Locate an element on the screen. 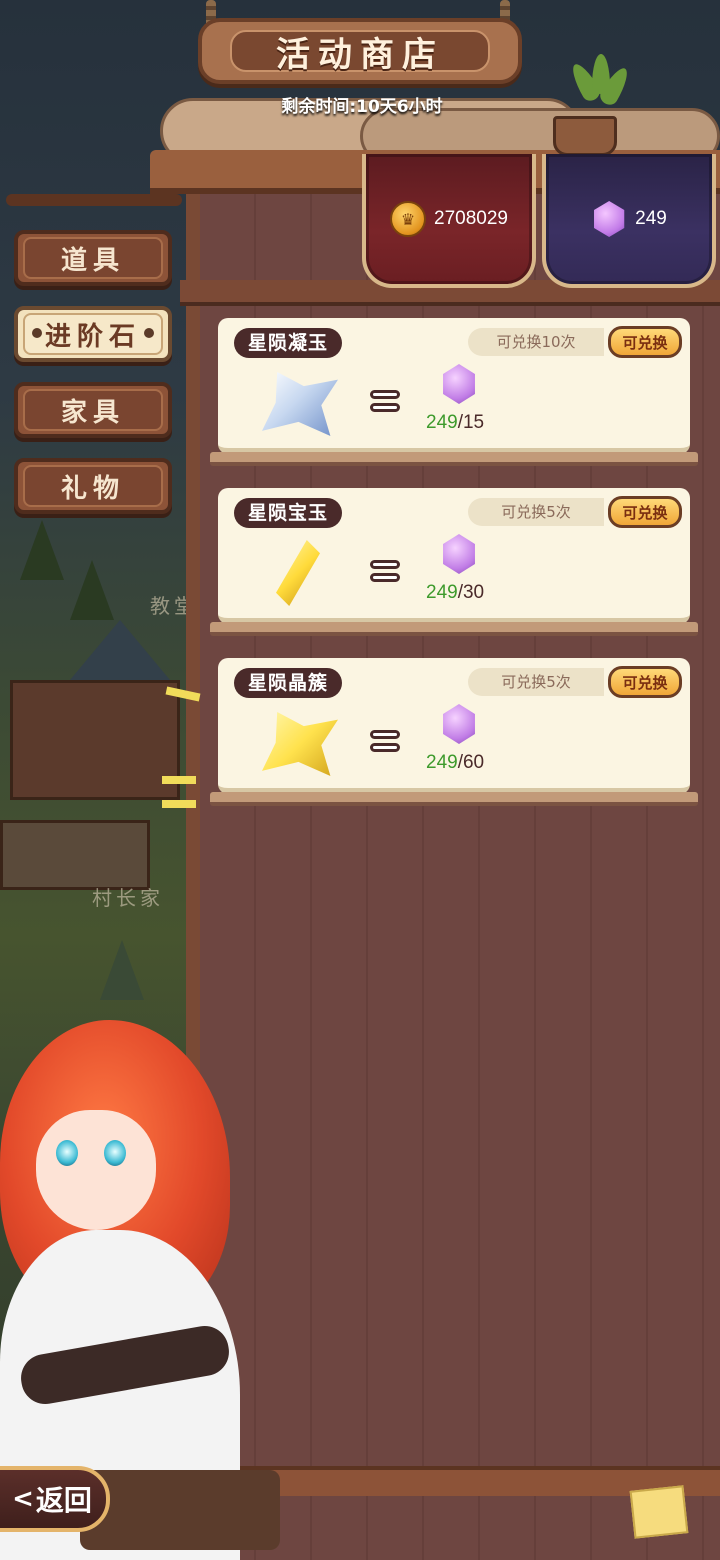 The width and height of the screenshot is (720, 1560). gem-required: /15 is located at coordinates (471, 422).